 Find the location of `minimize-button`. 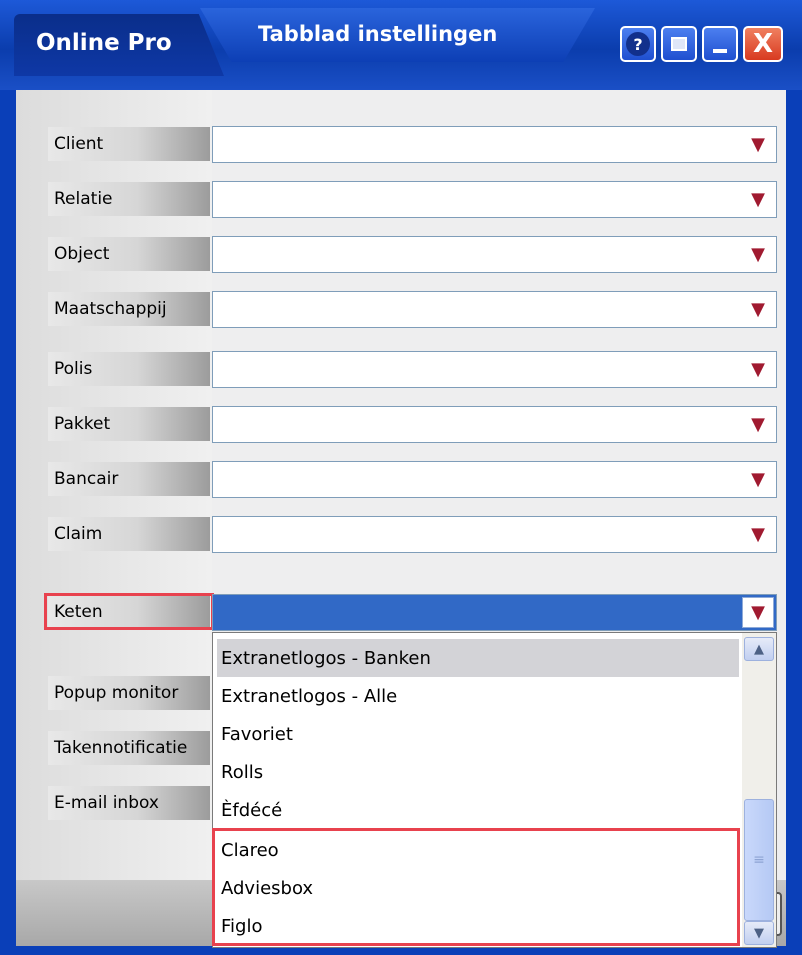

minimize-button is located at coordinates (720, 44).